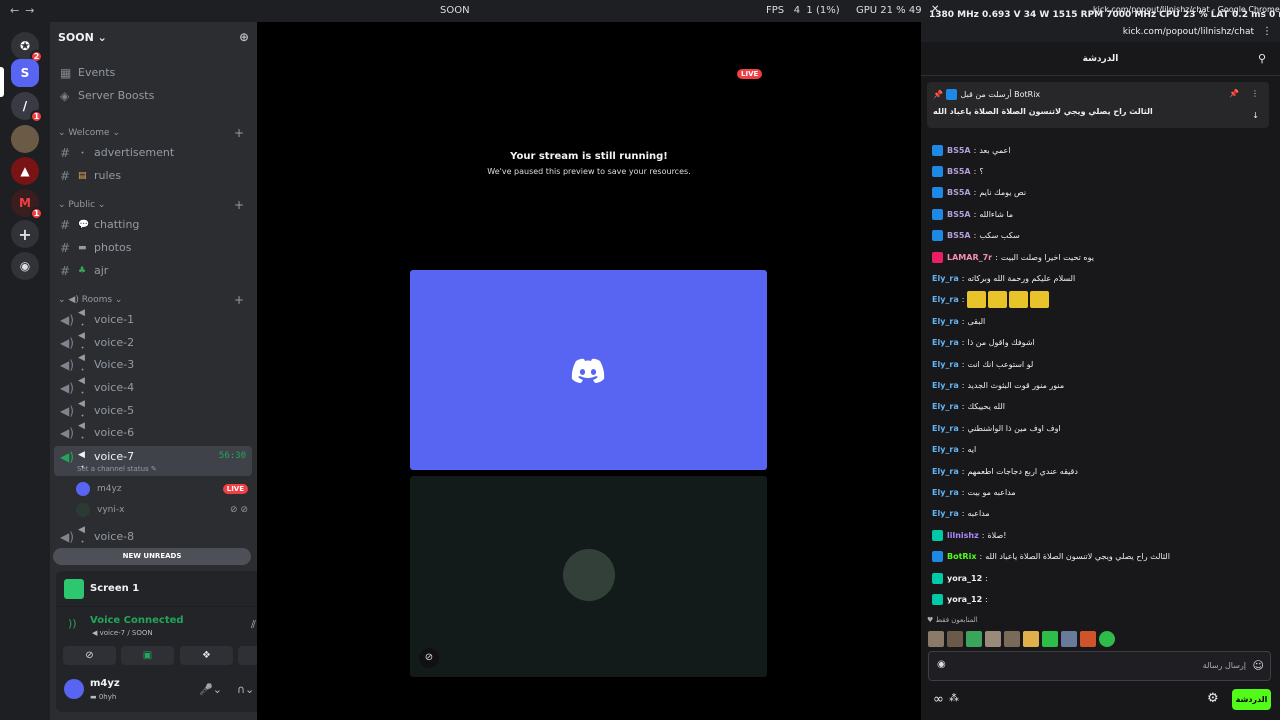 This screenshot has height=720, width=1280. I want to click on channel-status: Set a channel status ✎, so click(117, 469).